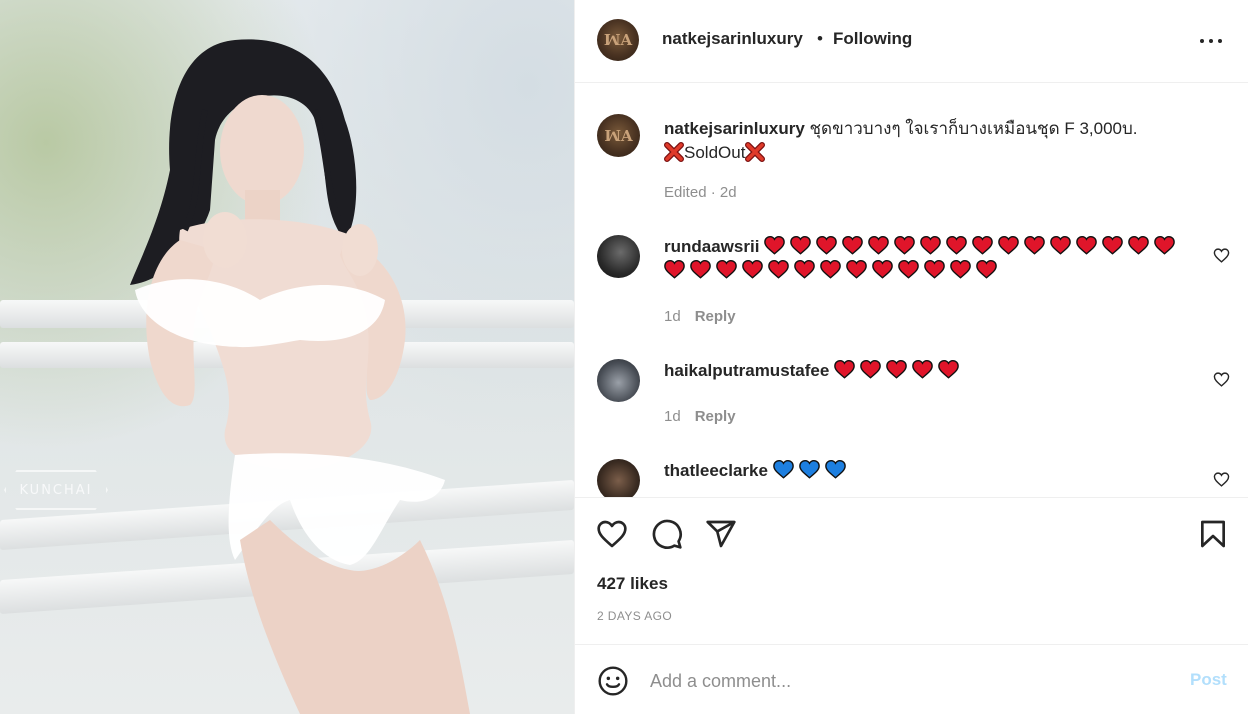 Image resolution: width=1248 pixels, height=714 pixels. I want to click on comment-text: haikalputramustafee, so click(929, 371).